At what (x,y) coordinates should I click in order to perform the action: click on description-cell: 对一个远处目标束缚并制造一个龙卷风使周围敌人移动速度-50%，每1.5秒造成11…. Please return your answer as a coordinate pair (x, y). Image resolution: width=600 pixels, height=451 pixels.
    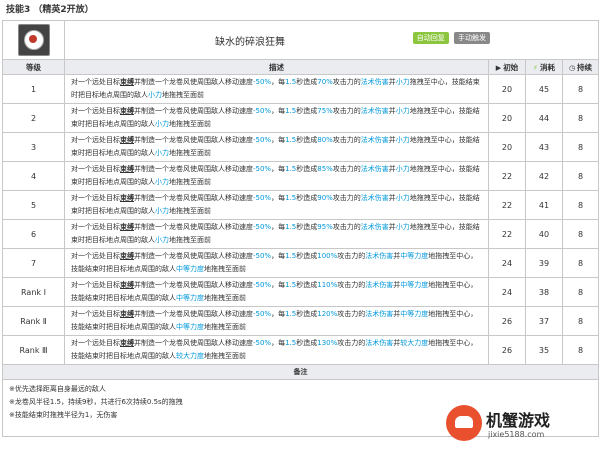
    Looking at the image, I should click on (276, 292).